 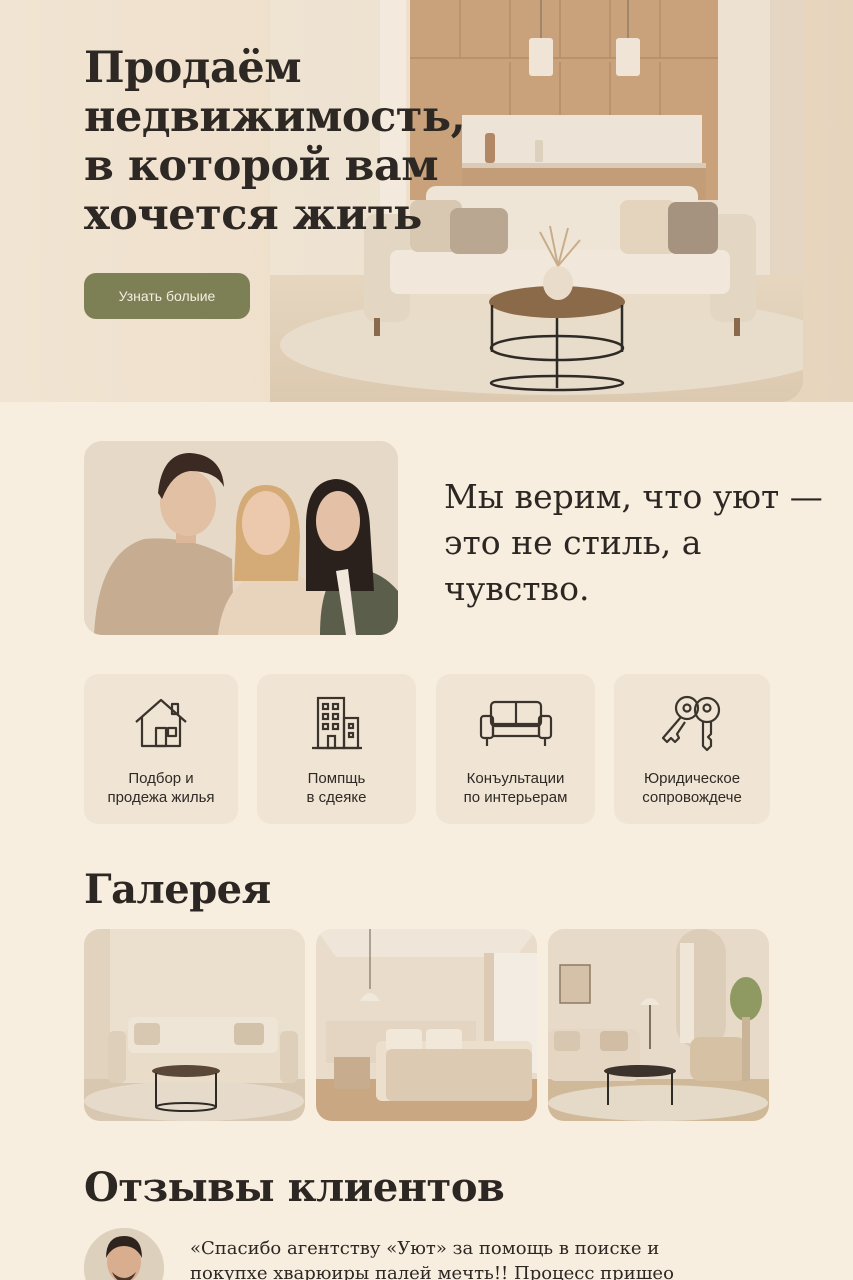 I want to click on building-icon, so click(x=336, y=723).